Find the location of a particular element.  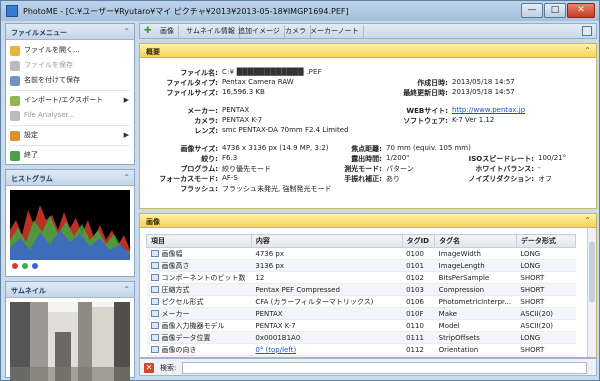

image-size-label: 画像サイズ: is located at coordinates (199, 149).